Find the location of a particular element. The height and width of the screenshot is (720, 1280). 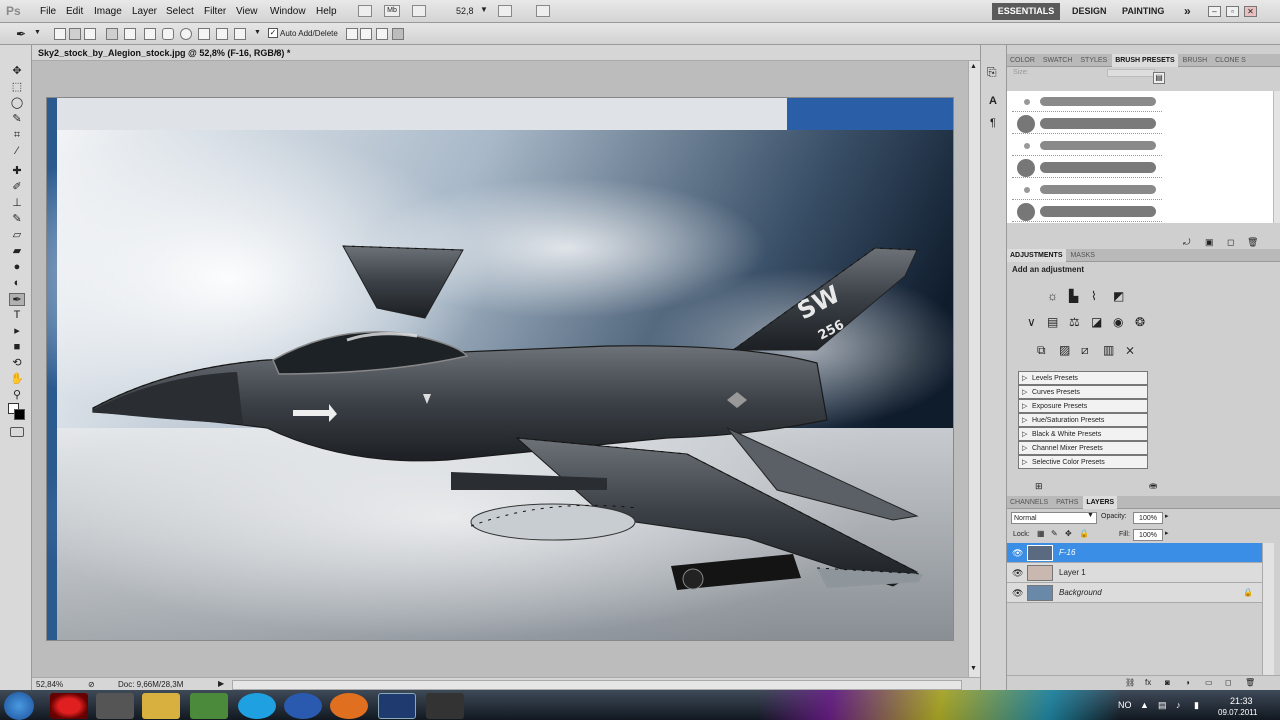

shape-layers-icon is located at coordinates (60, 34).